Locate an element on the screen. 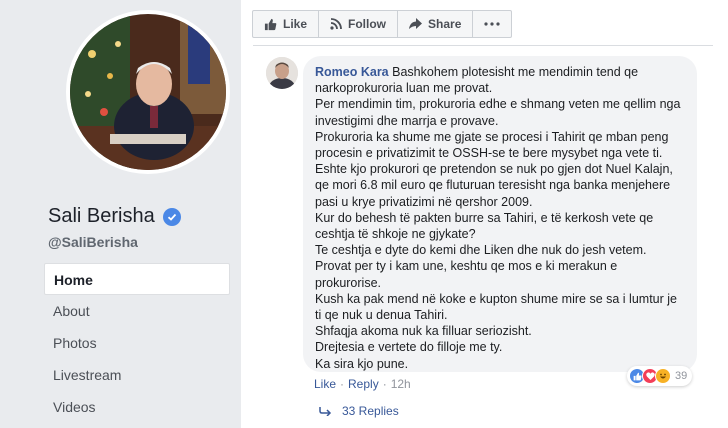 This screenshot has width=728, height=428. nav-item-photos: Photos is located at coordinates (137, 343).